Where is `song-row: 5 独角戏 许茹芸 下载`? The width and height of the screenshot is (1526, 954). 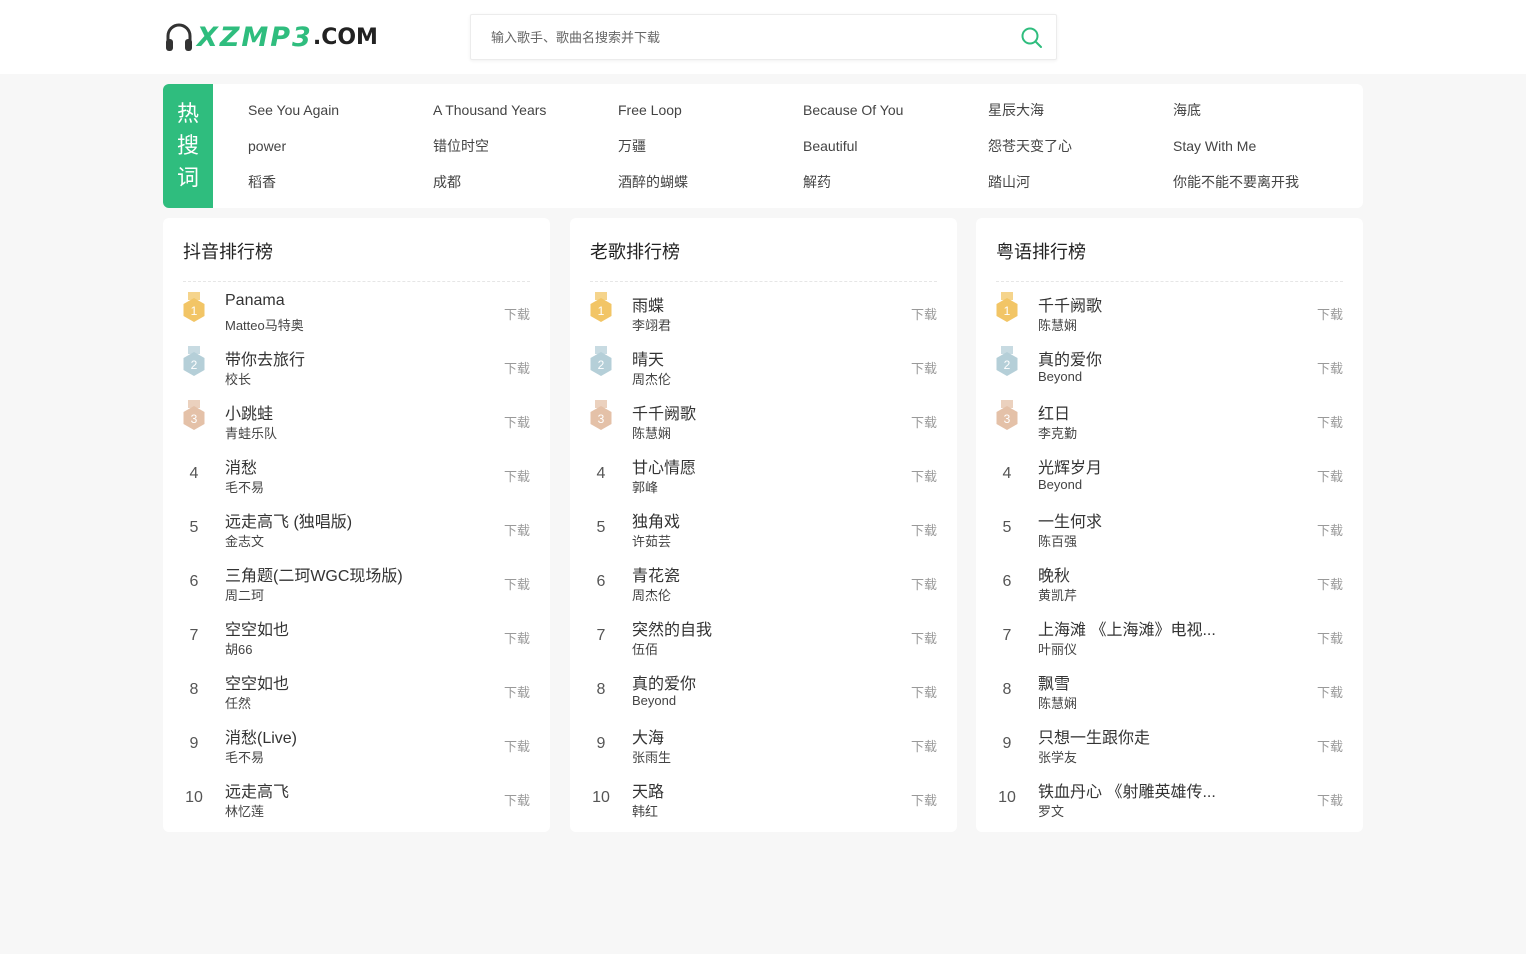 song-row: 5 独角戏 许茹芸 下载 is located at coordinates (763, 529).